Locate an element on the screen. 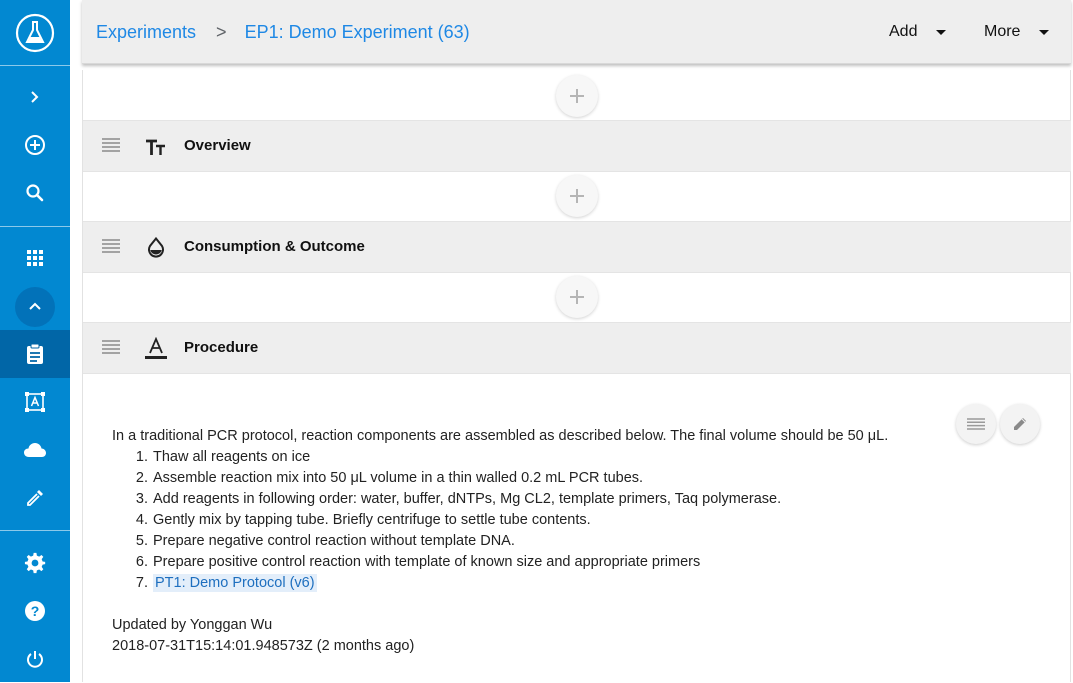 The height and width of the screenshot is (683, 1073). collapse-group-button is located at coordinates (35, 307).